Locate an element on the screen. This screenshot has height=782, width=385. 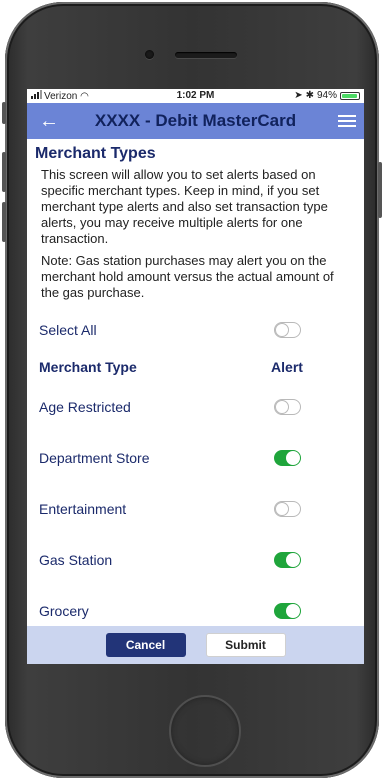
app-header: ← XXXX - Debit MasterCard is located at coordinates (195, 121).